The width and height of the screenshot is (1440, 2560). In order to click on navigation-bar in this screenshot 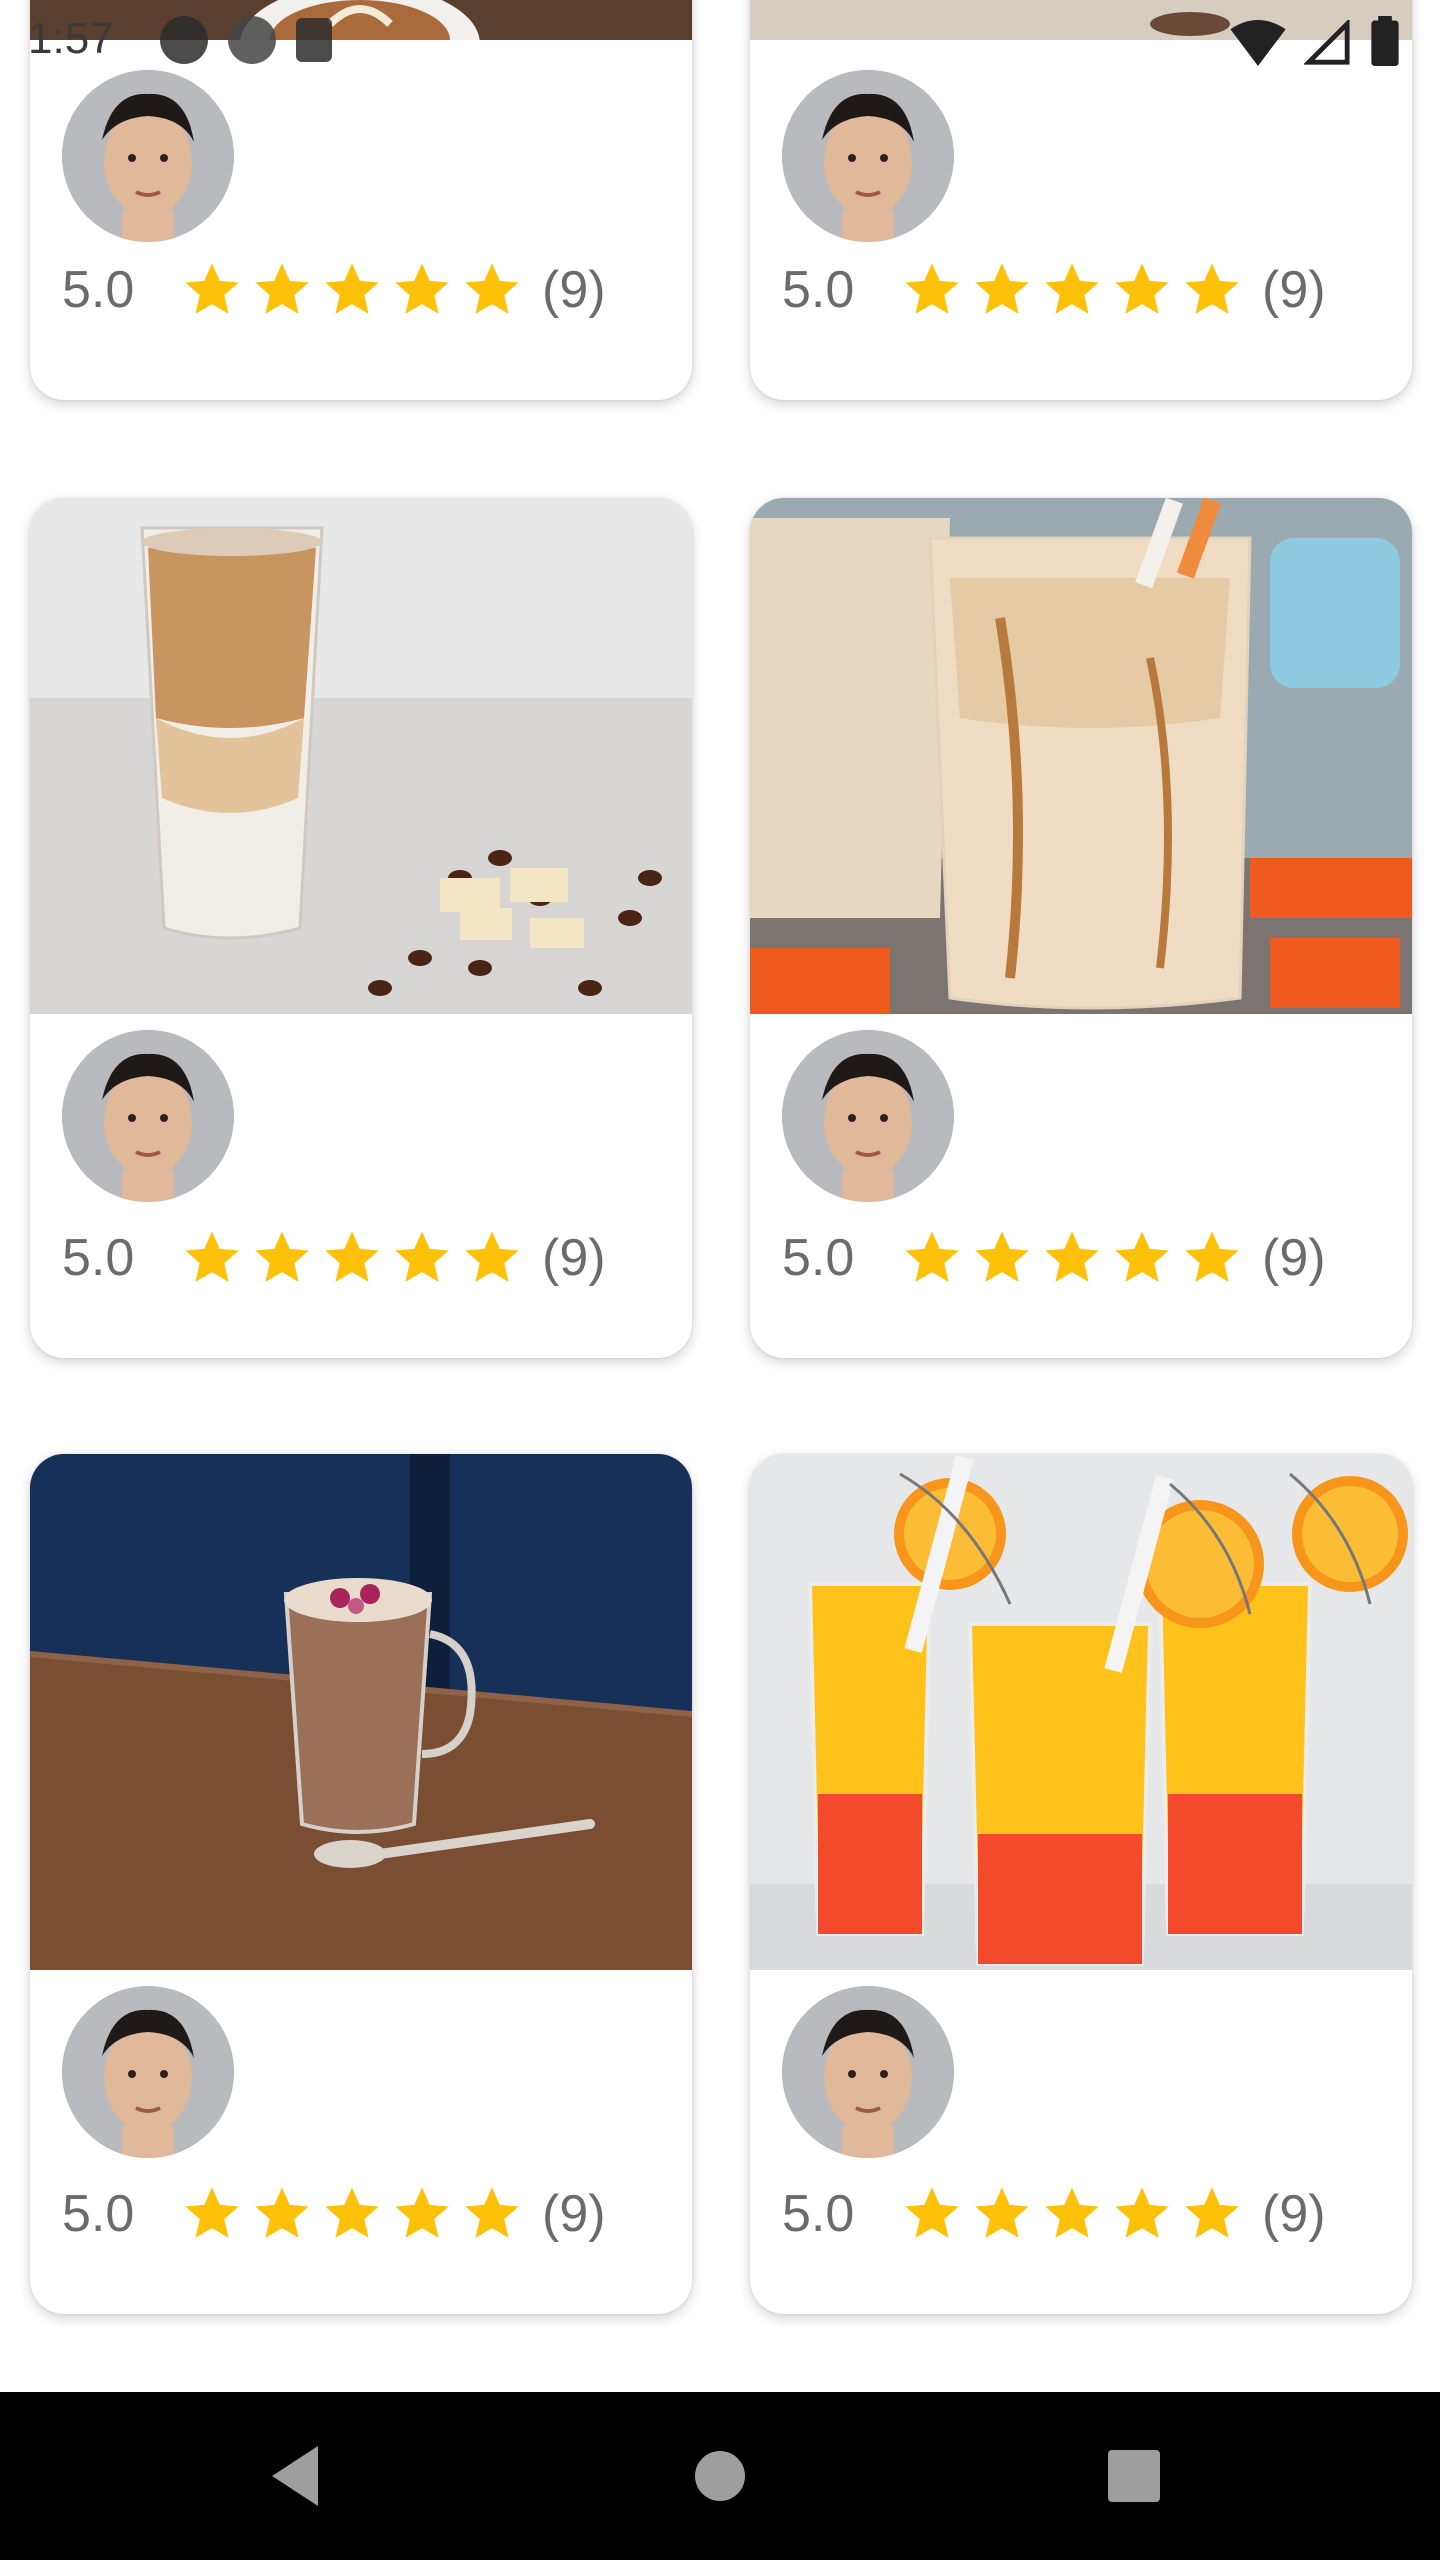, I will do `click(720, 2476)`.